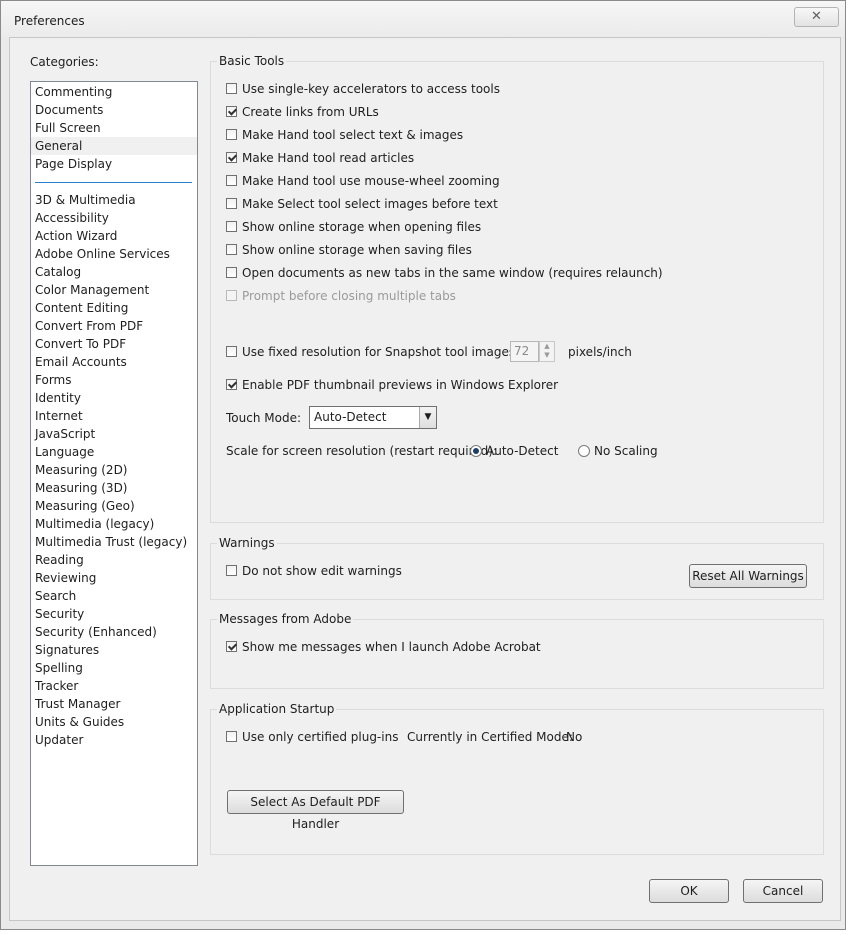  Describe the element at coordinates (49, 21) in the screenshot. I see `window-title: Preferences` at that location.